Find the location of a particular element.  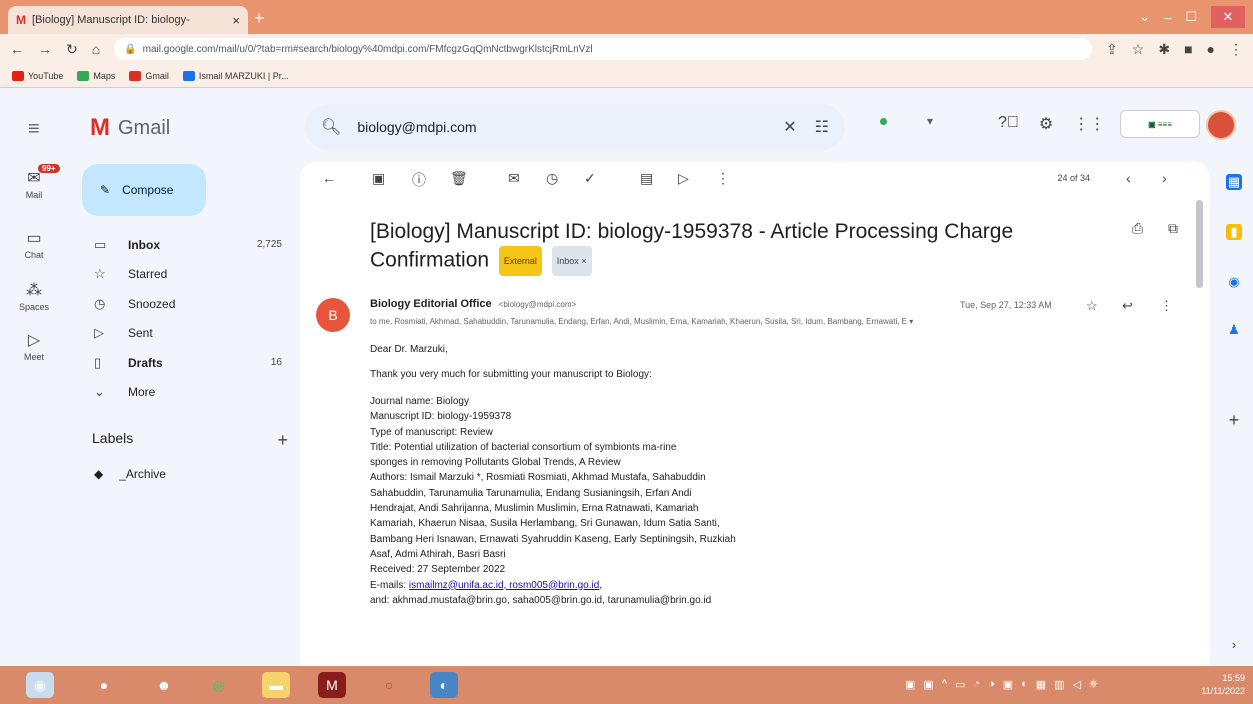

sender-avatar: B is located at coordinates (333, 315).